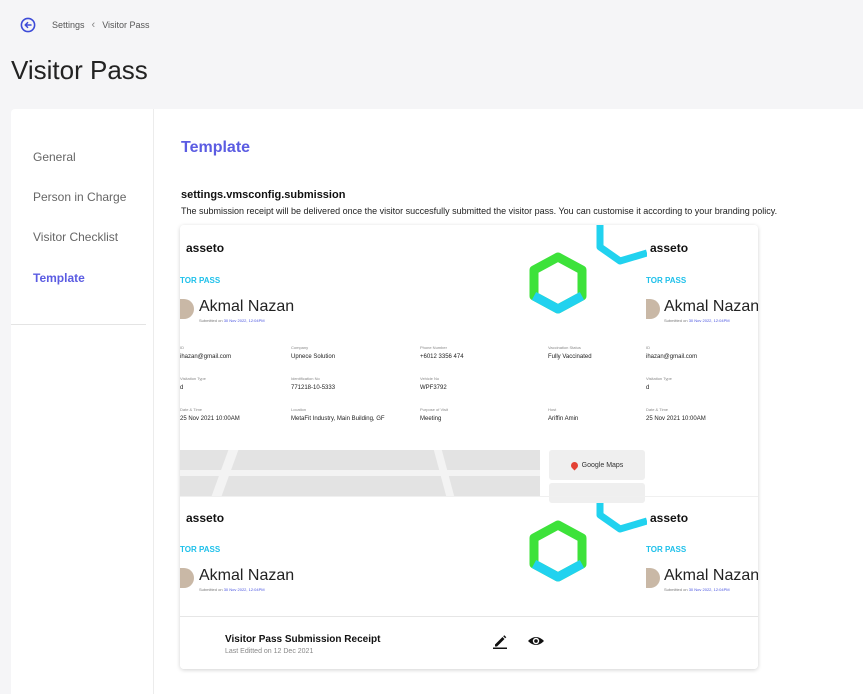 This screenshot has width=863, height=694. Describe the element at coordinates (200, 549) in the screenshot. I see `preview-pass-label-left-2: TOR PASS` at that location.